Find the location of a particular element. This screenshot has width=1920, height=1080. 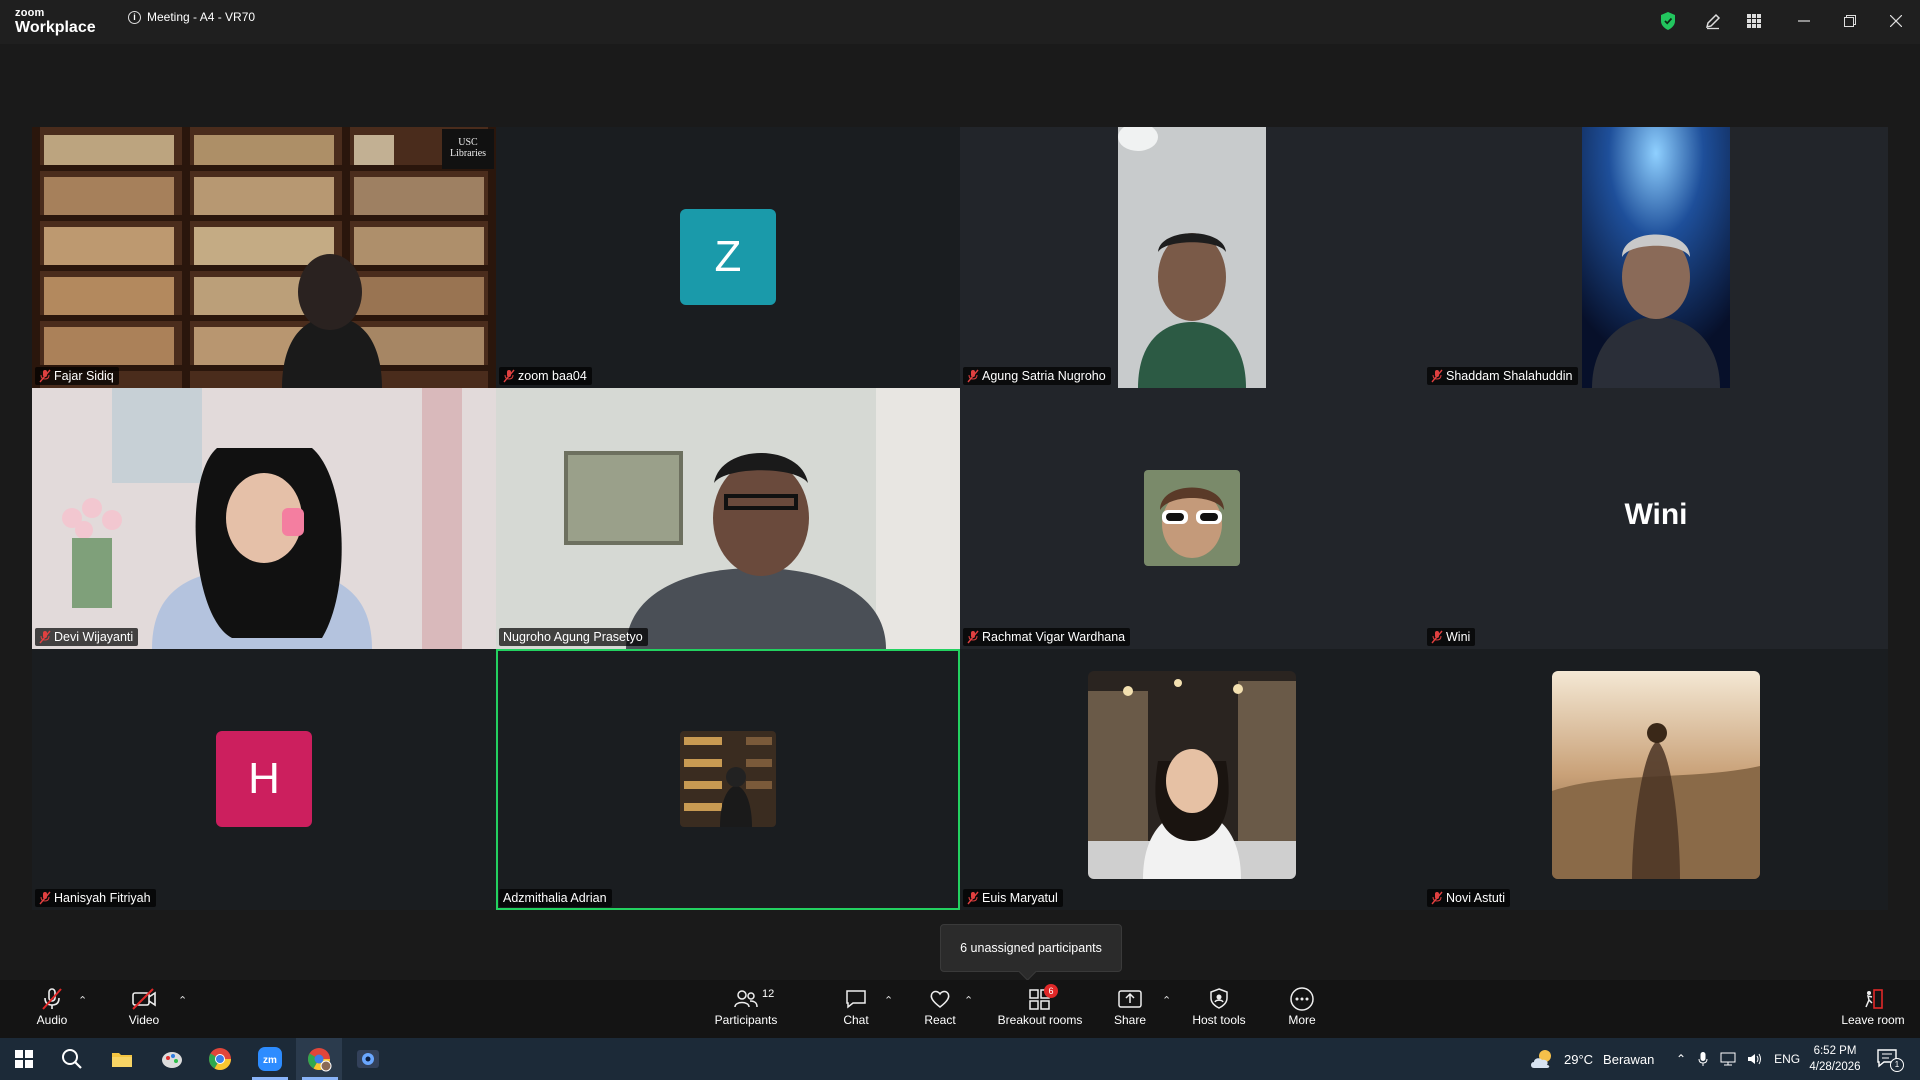

breakout-rooms-button: 6 Breakout rooms is located at coordinates (1040, 1009).